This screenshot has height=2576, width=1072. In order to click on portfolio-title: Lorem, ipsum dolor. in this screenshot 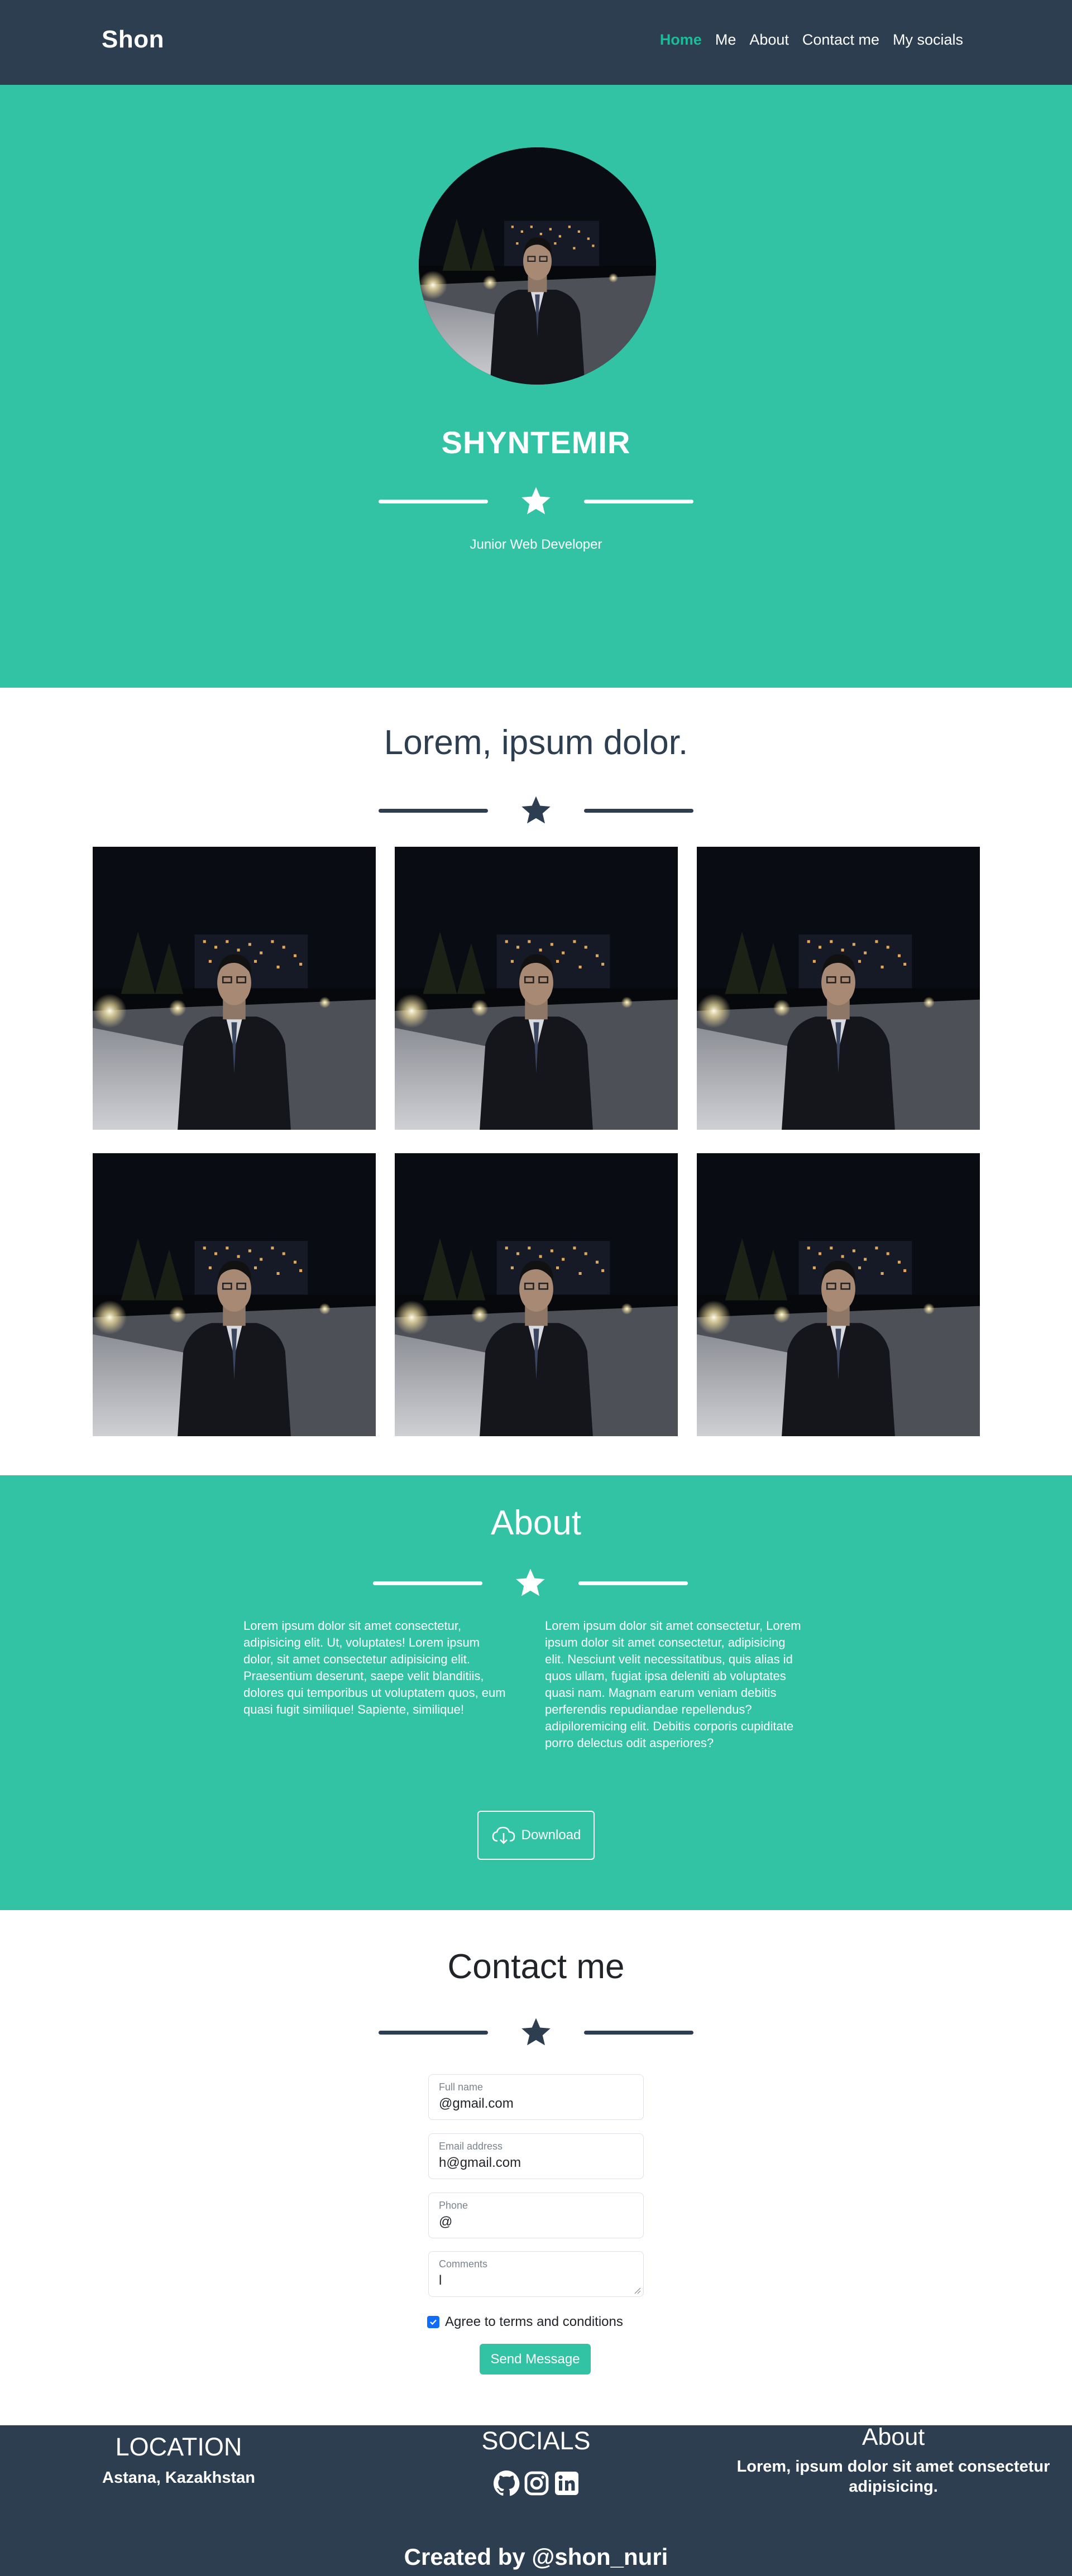, I will do `click(536, 742)`.